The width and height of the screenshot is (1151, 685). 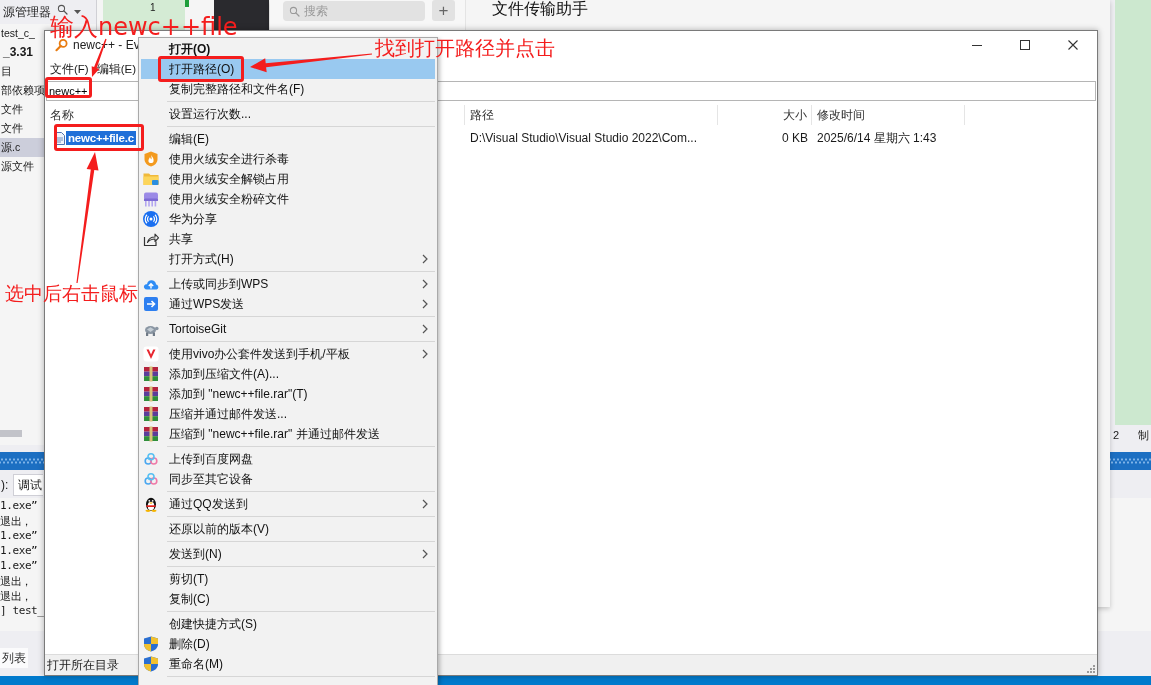 What do you see at coordinates (22, 71) in the screenshot?
I see `tree-item: 目` at bounding box center [22, 71].